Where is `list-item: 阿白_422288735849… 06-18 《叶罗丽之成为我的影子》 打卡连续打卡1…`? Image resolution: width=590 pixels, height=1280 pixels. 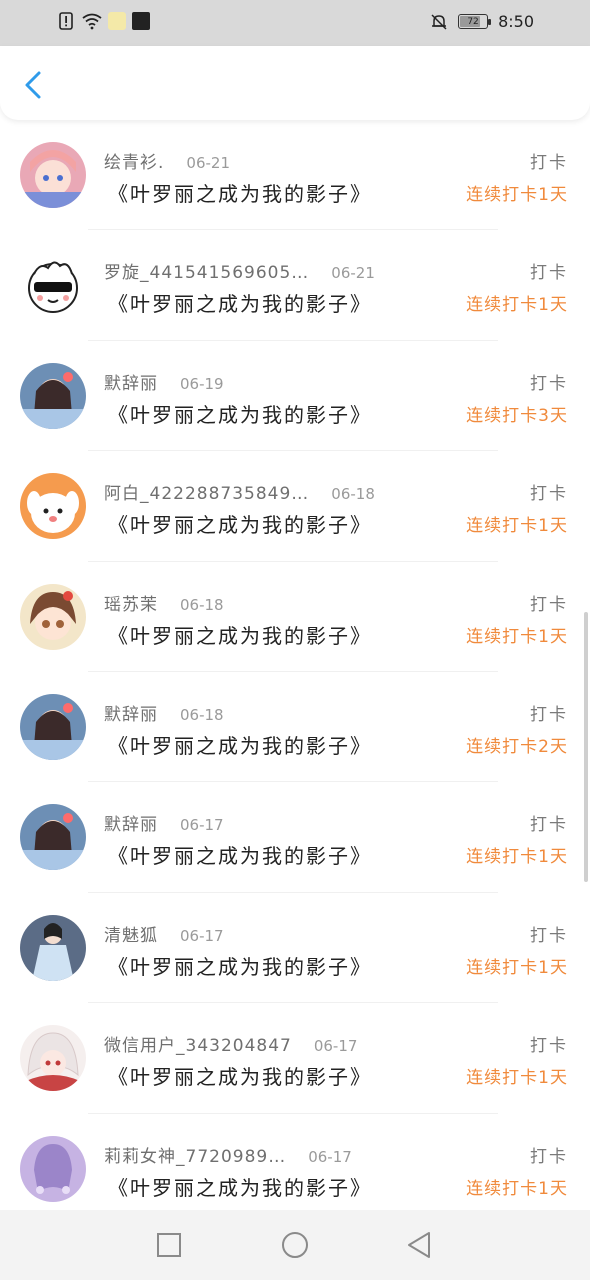 list-item: 阿白_422288735849… 06-18 《叶罗丽之成为我的影子》 打卡连续打卡1… is located at coordinates (295, 506).